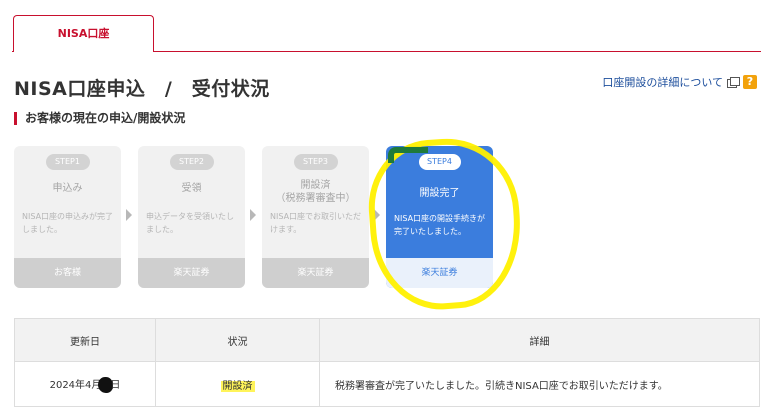  What do you see at coordinates (99, 118) in the screenshot?
I see `section-title: お客様の現在の申込/開設状況` at bounding box center [99, 118].